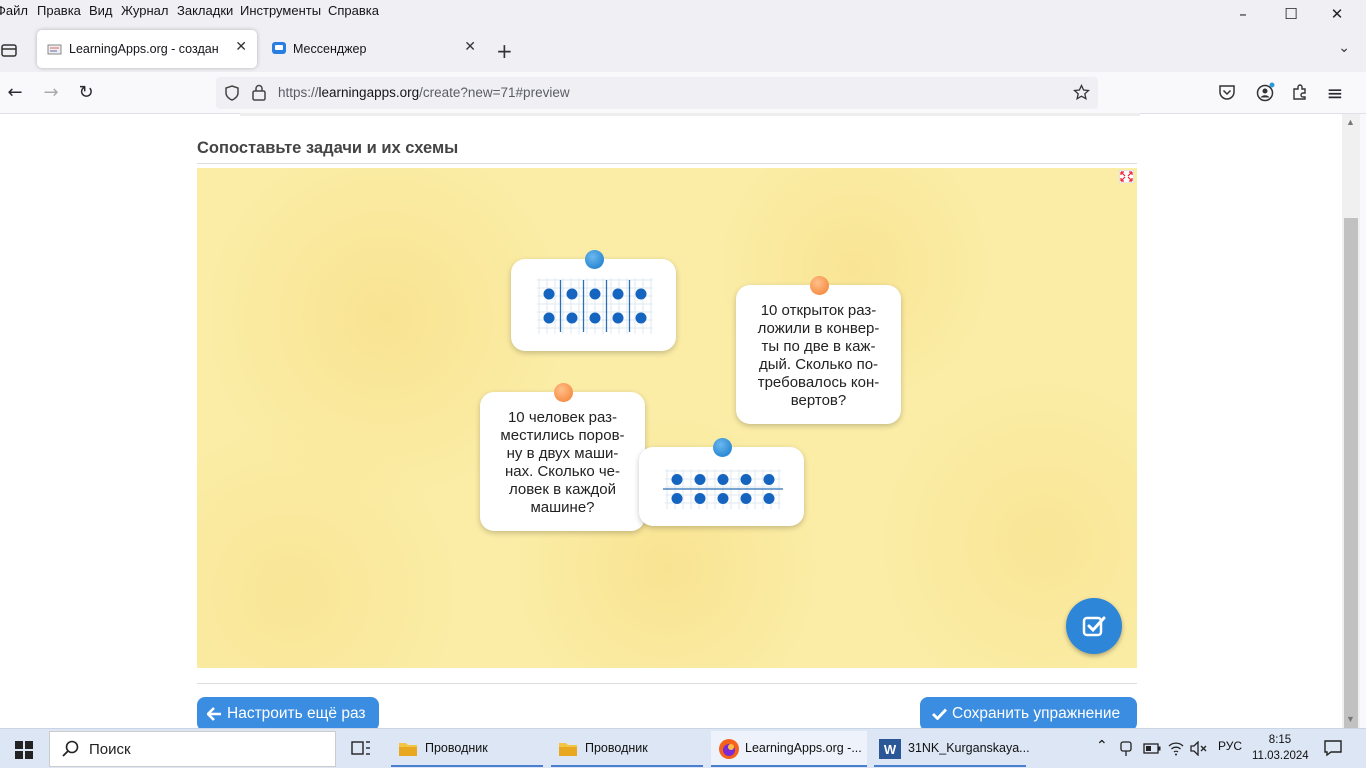 This screenshot has width=1366, height=768. Describe the element at coordinates (24, 750) in the screenshot. I see `windows-start-icon` at that location.